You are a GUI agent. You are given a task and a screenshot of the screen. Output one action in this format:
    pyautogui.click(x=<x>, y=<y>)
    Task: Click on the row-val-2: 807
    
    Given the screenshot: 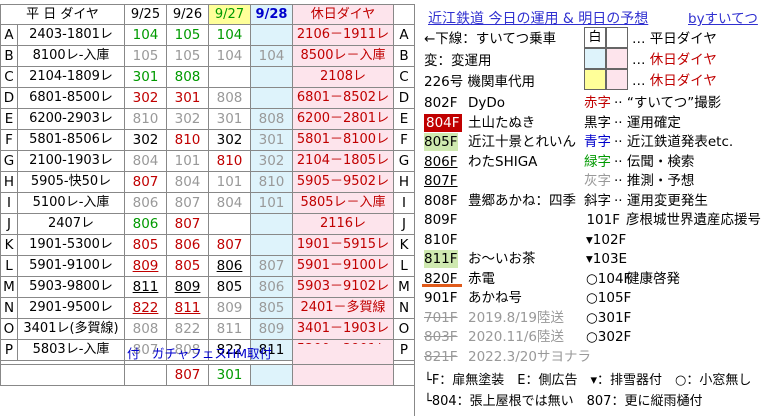 What is the action you would take?
    pyautogui.click(x=188, y=224)
    